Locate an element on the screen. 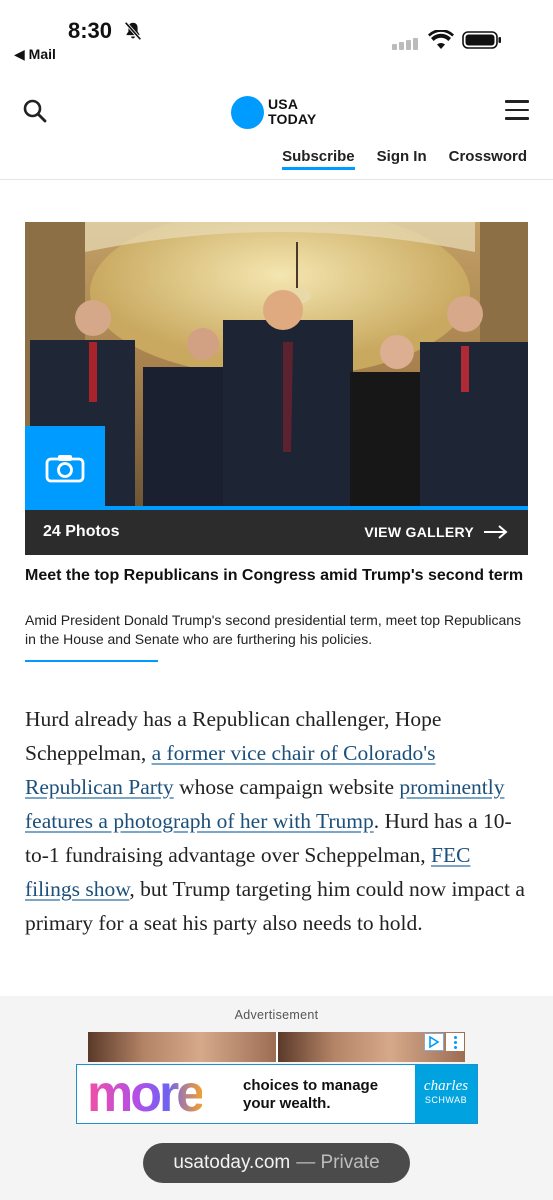 The image size is (553, 1200). logo-text: USA TODAY is located at coordinates (292, 112).